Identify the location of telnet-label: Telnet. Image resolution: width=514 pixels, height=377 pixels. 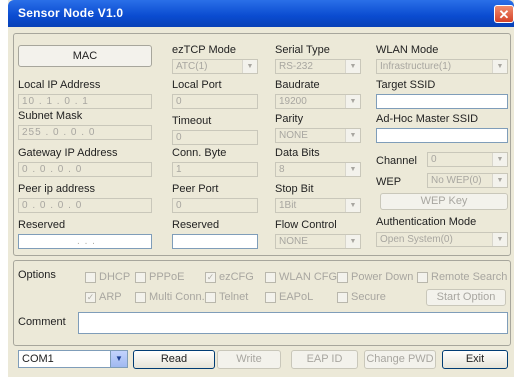
(234, 297).